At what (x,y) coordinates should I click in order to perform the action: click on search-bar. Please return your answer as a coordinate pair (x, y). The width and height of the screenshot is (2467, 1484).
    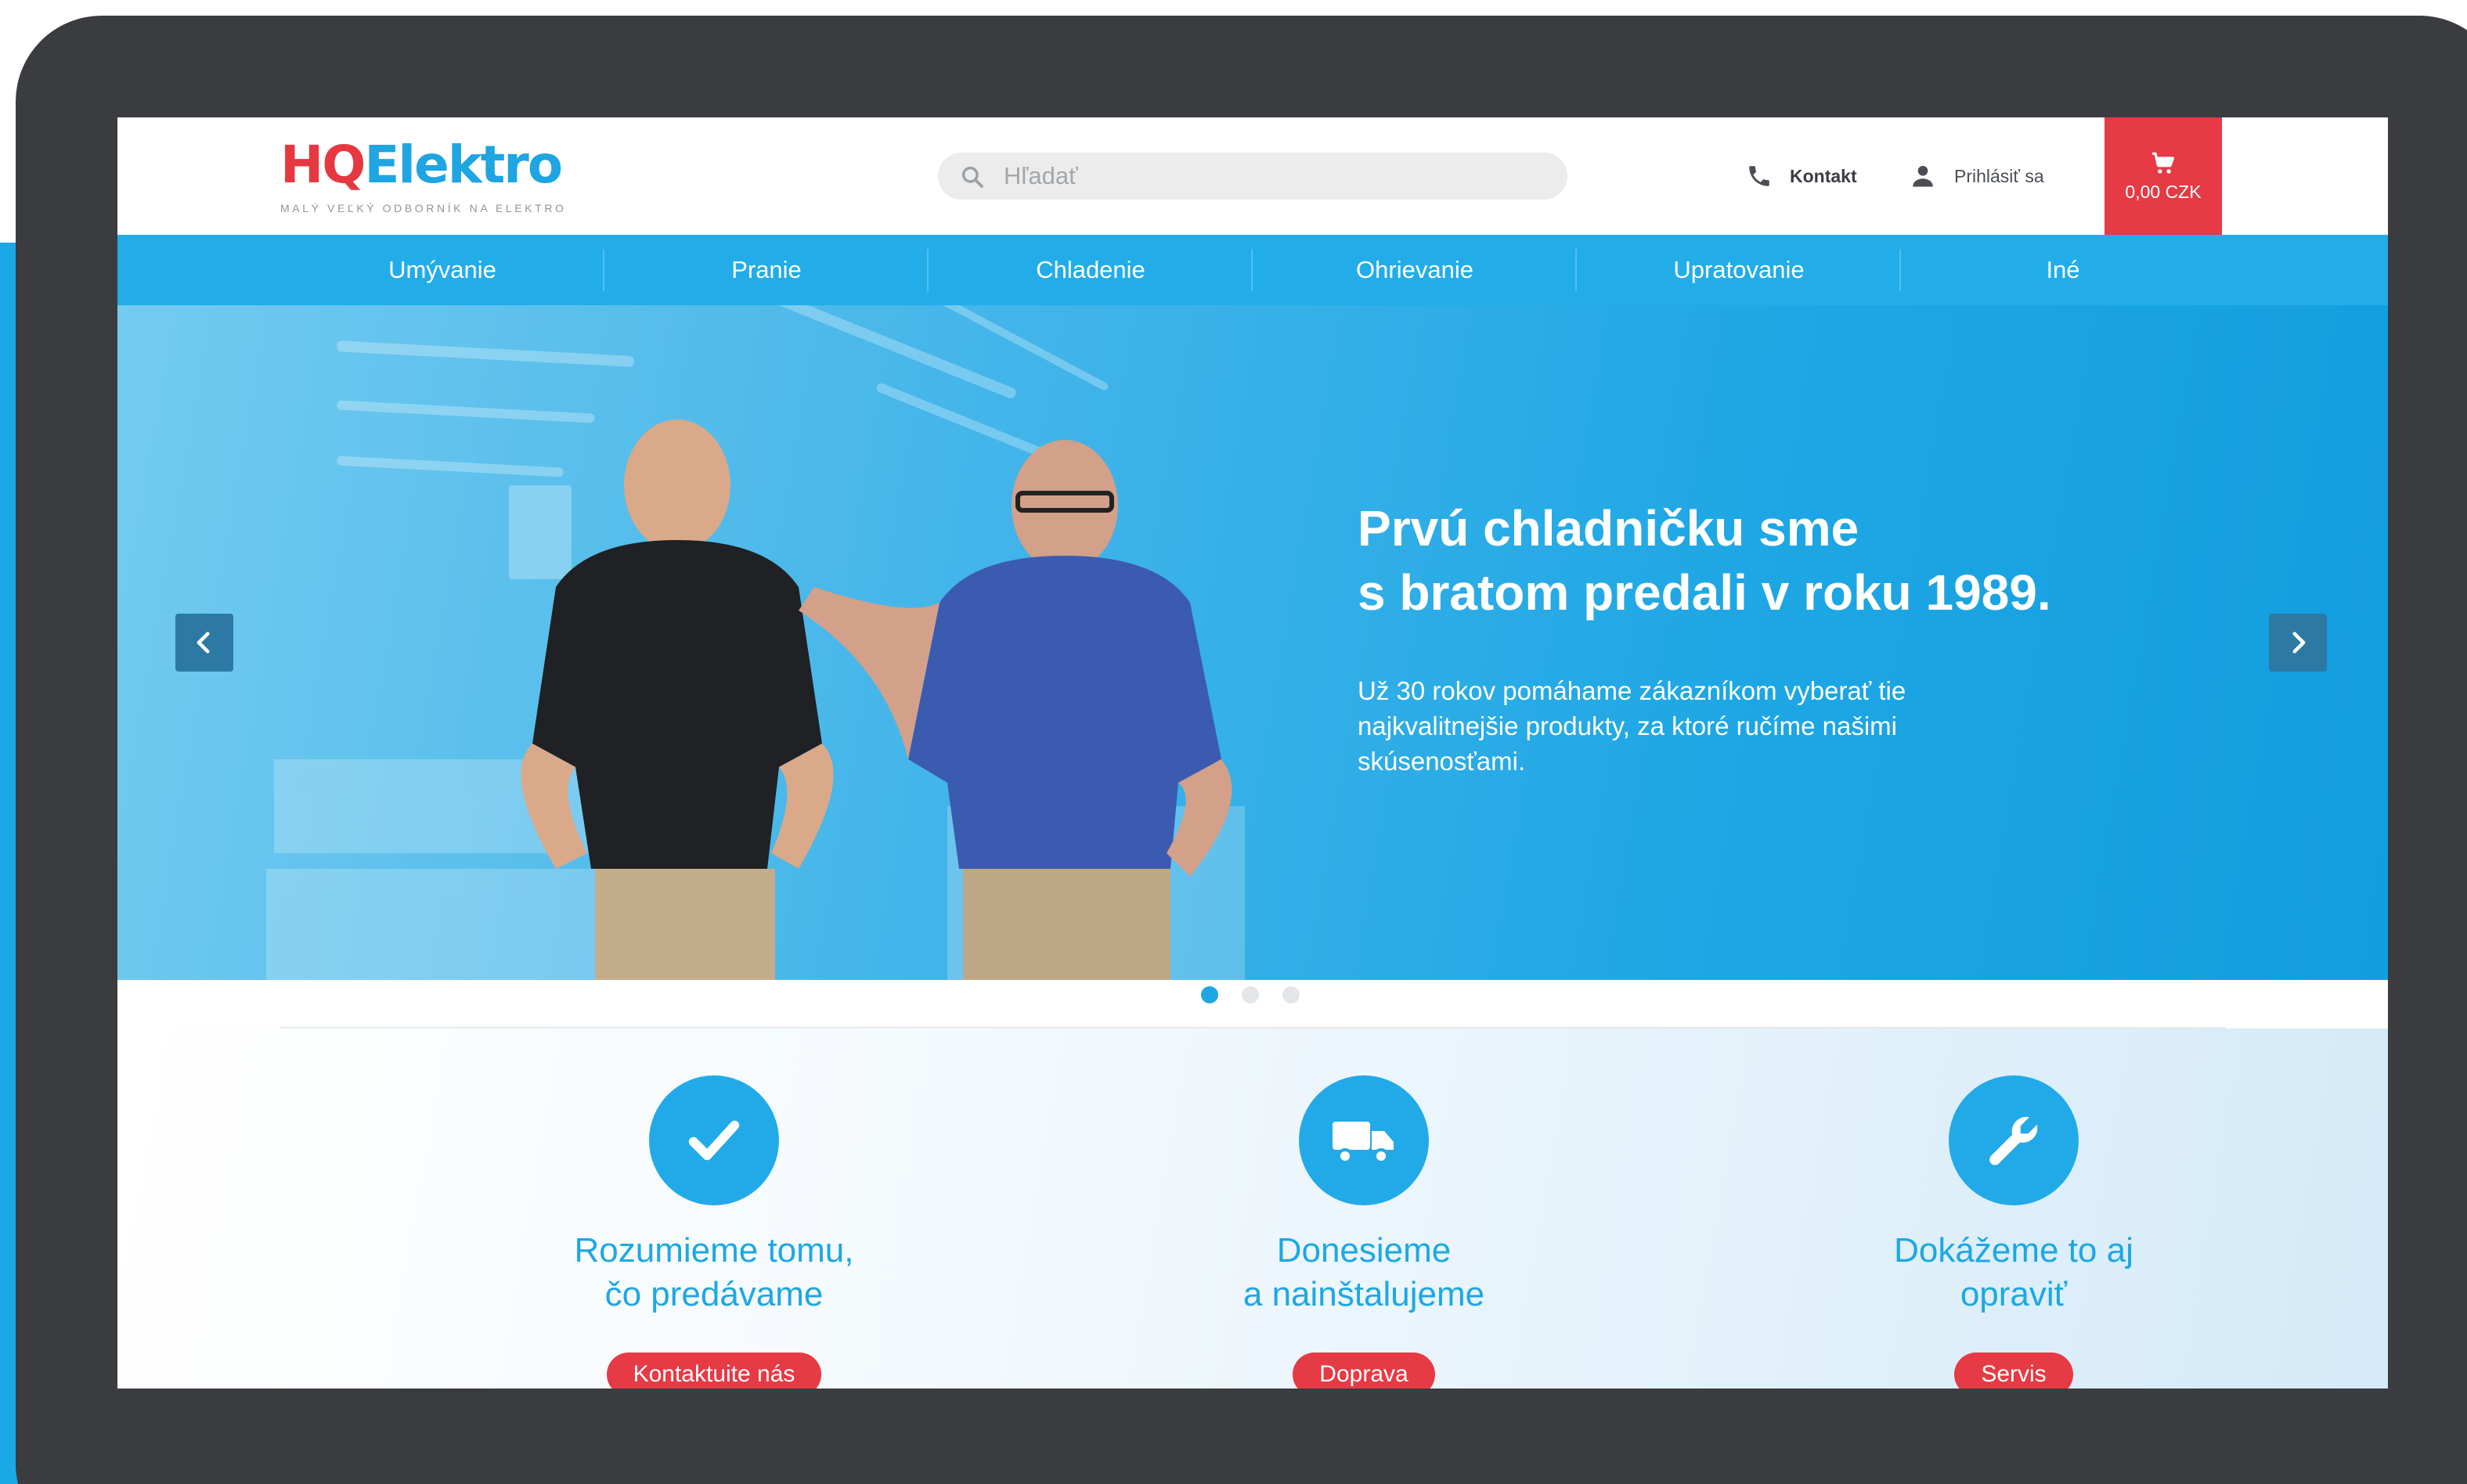
    Looking at the image, I should click on (1252, 176).